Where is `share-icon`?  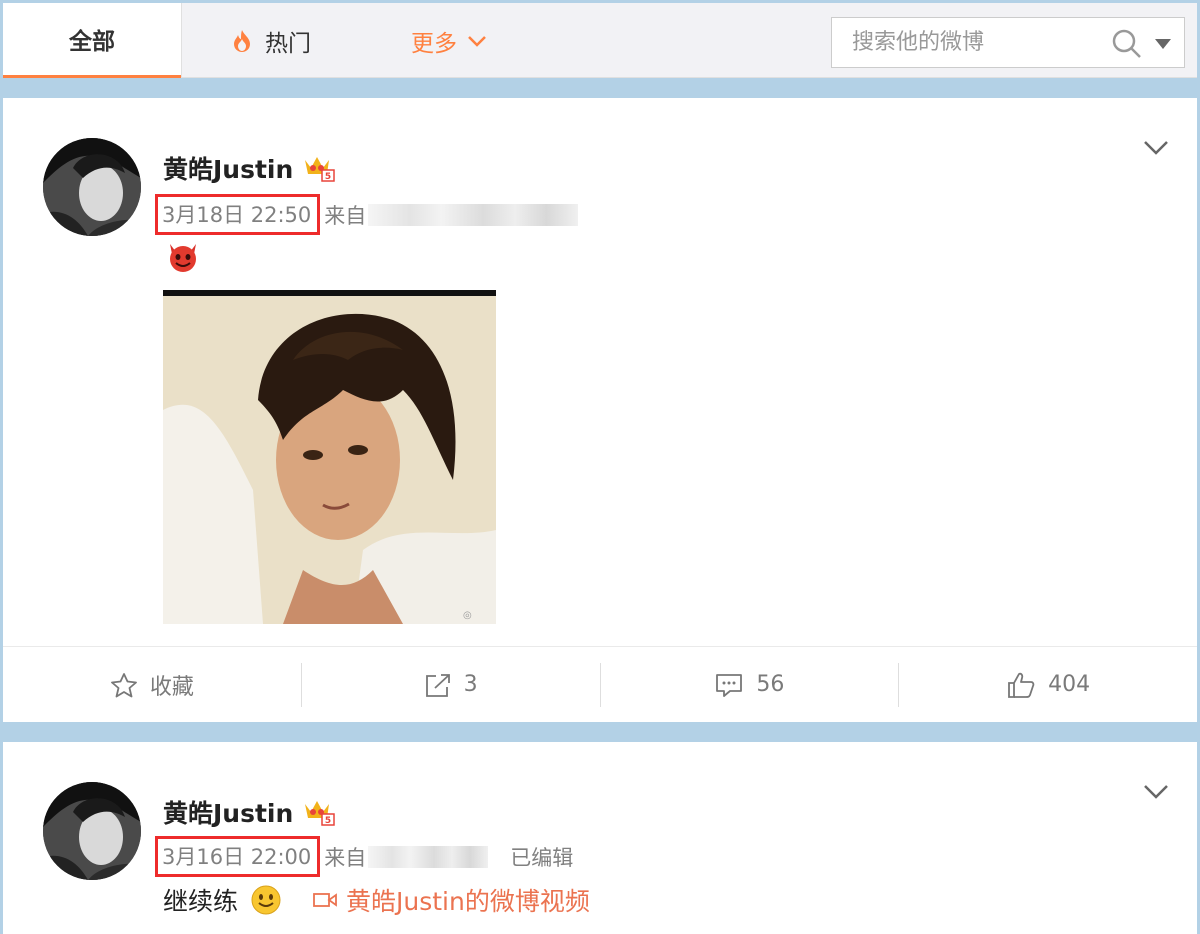 share-icon is located at coordinates (437, 685).